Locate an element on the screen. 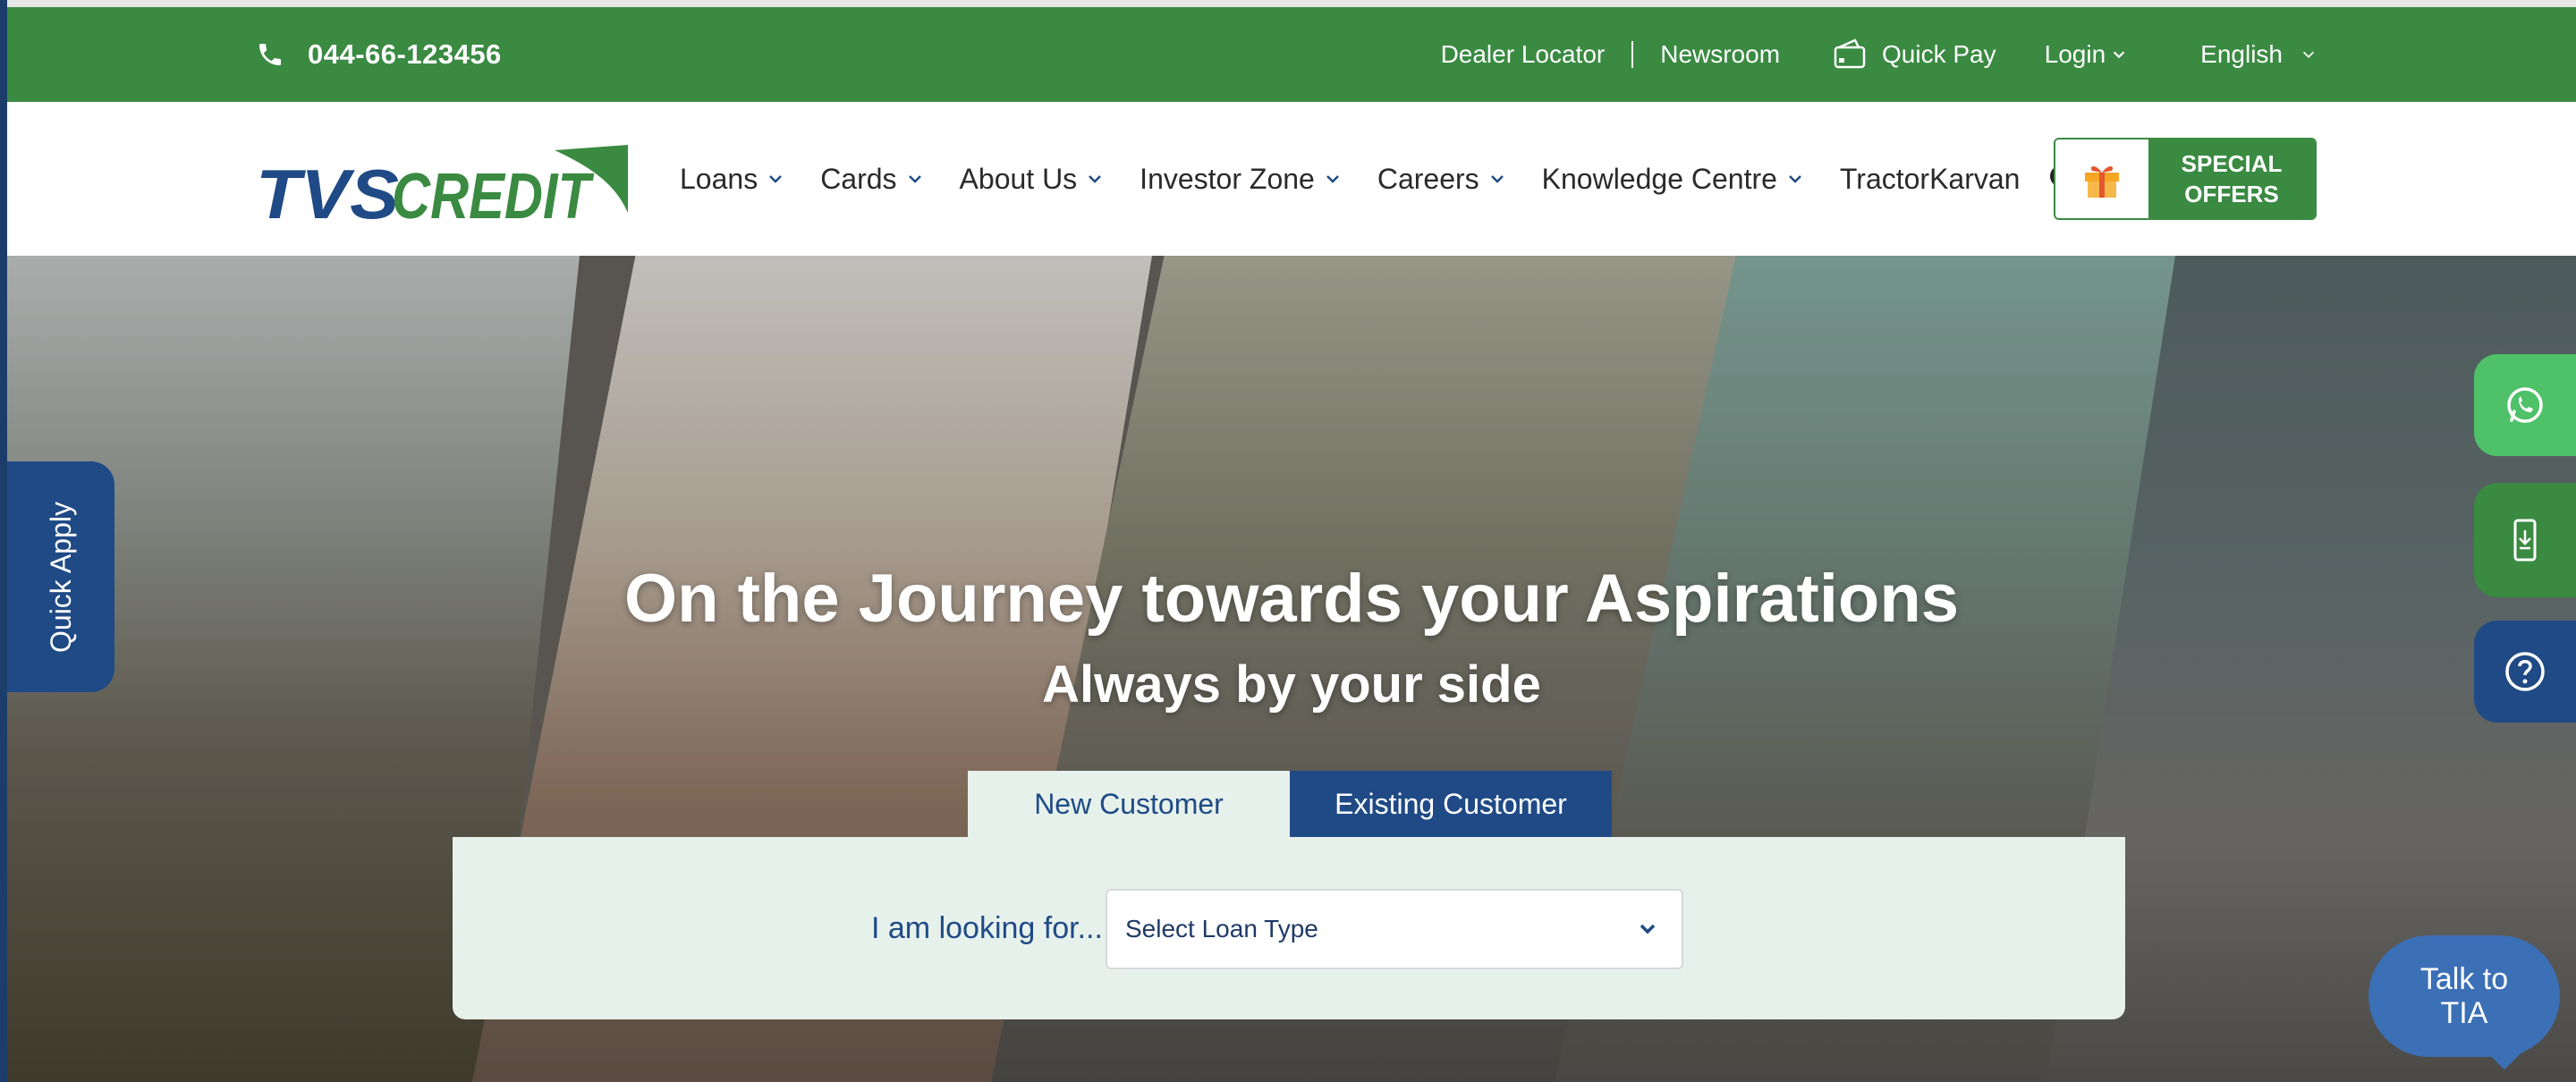 Image resolution: width=2576 pixels, height=1082 pixels. nav-item-tractorkarvan: TractorKarvan is located at coordinates (1930, 179).